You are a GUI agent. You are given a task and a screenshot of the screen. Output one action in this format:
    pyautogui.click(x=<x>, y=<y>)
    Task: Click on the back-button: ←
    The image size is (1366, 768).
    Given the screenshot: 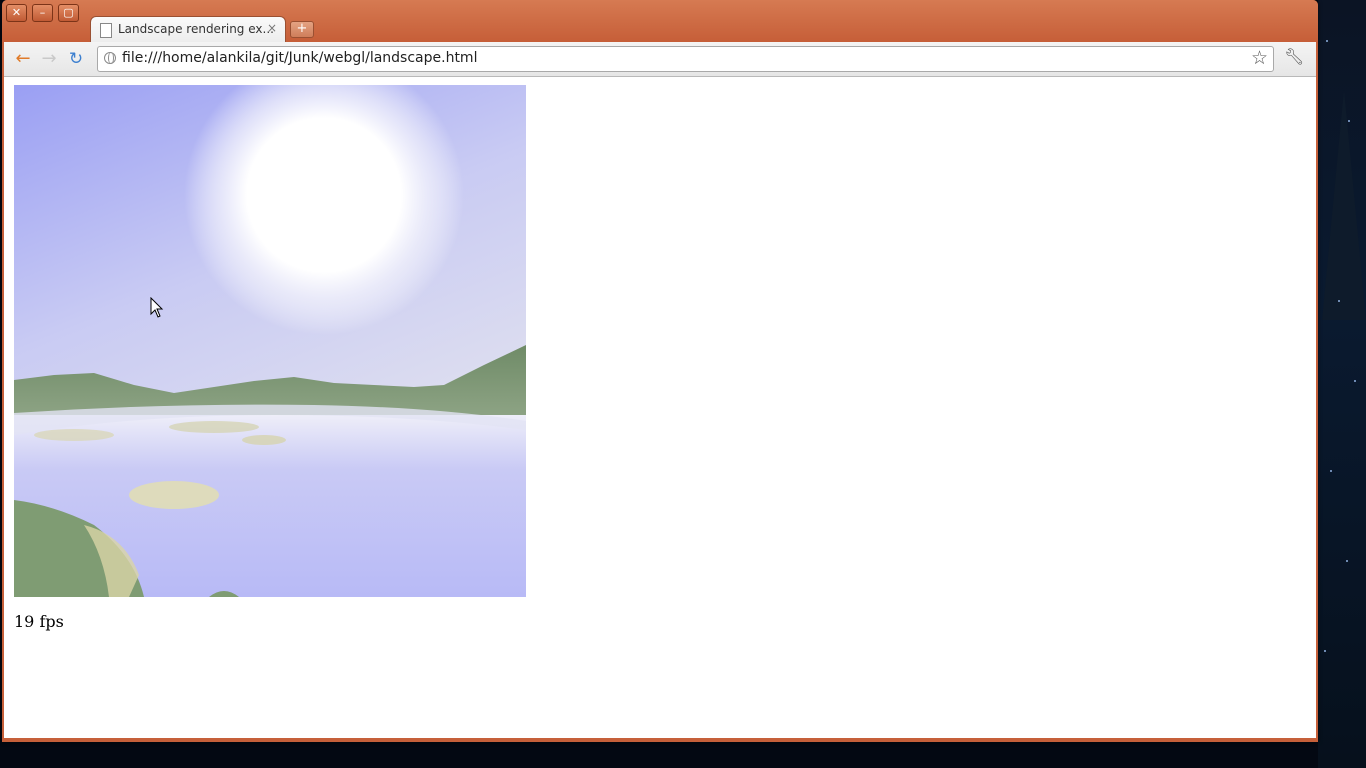 What is the action you would take?
    pyautogui.click(x=23, y=59)
    